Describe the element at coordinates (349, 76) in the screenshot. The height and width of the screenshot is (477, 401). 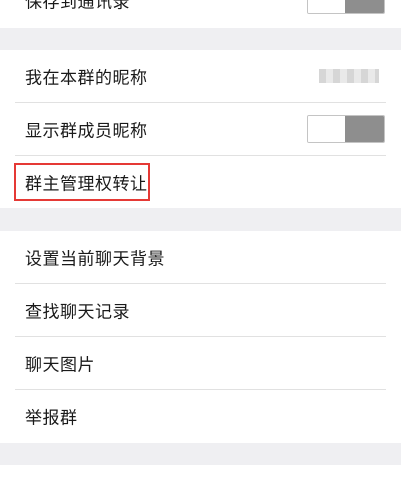
I see `group-nickname-value` at that location.